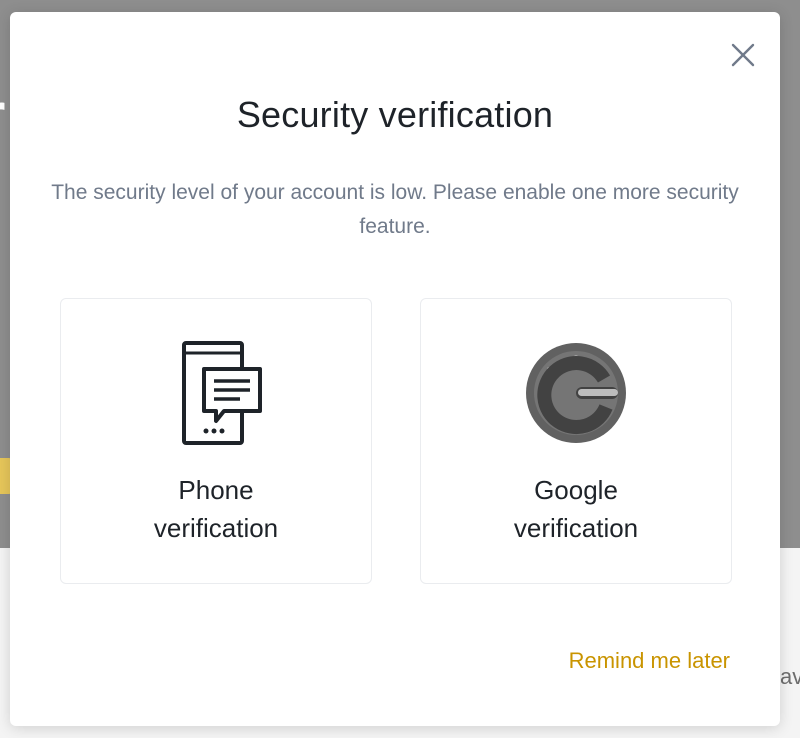 The width and height of the screenshot is (800, 738). I want to click on background-text-fragment: r, so click(2, 114).